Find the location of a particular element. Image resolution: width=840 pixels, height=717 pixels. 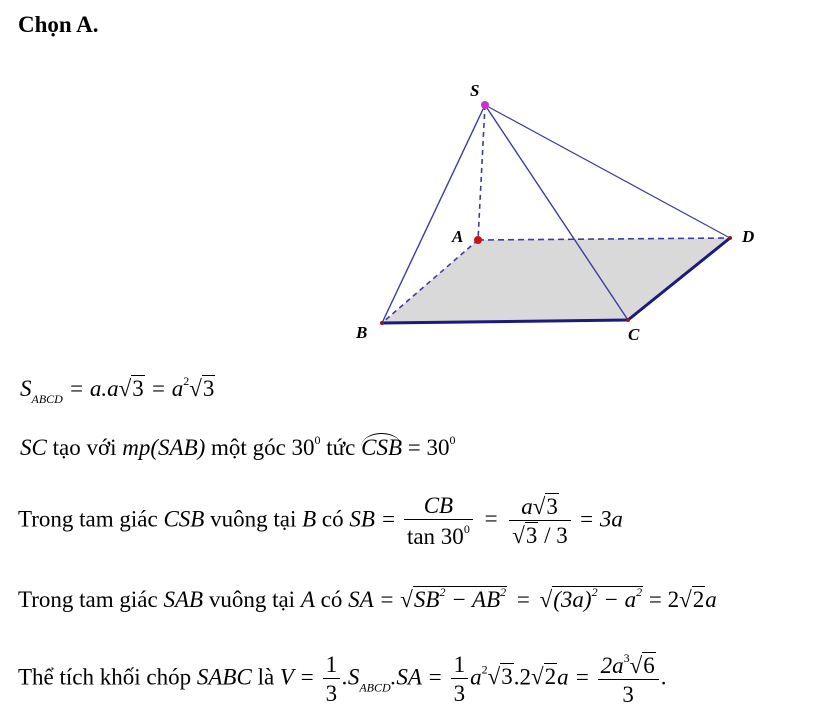

point-c is located at coordinates (628, 320).